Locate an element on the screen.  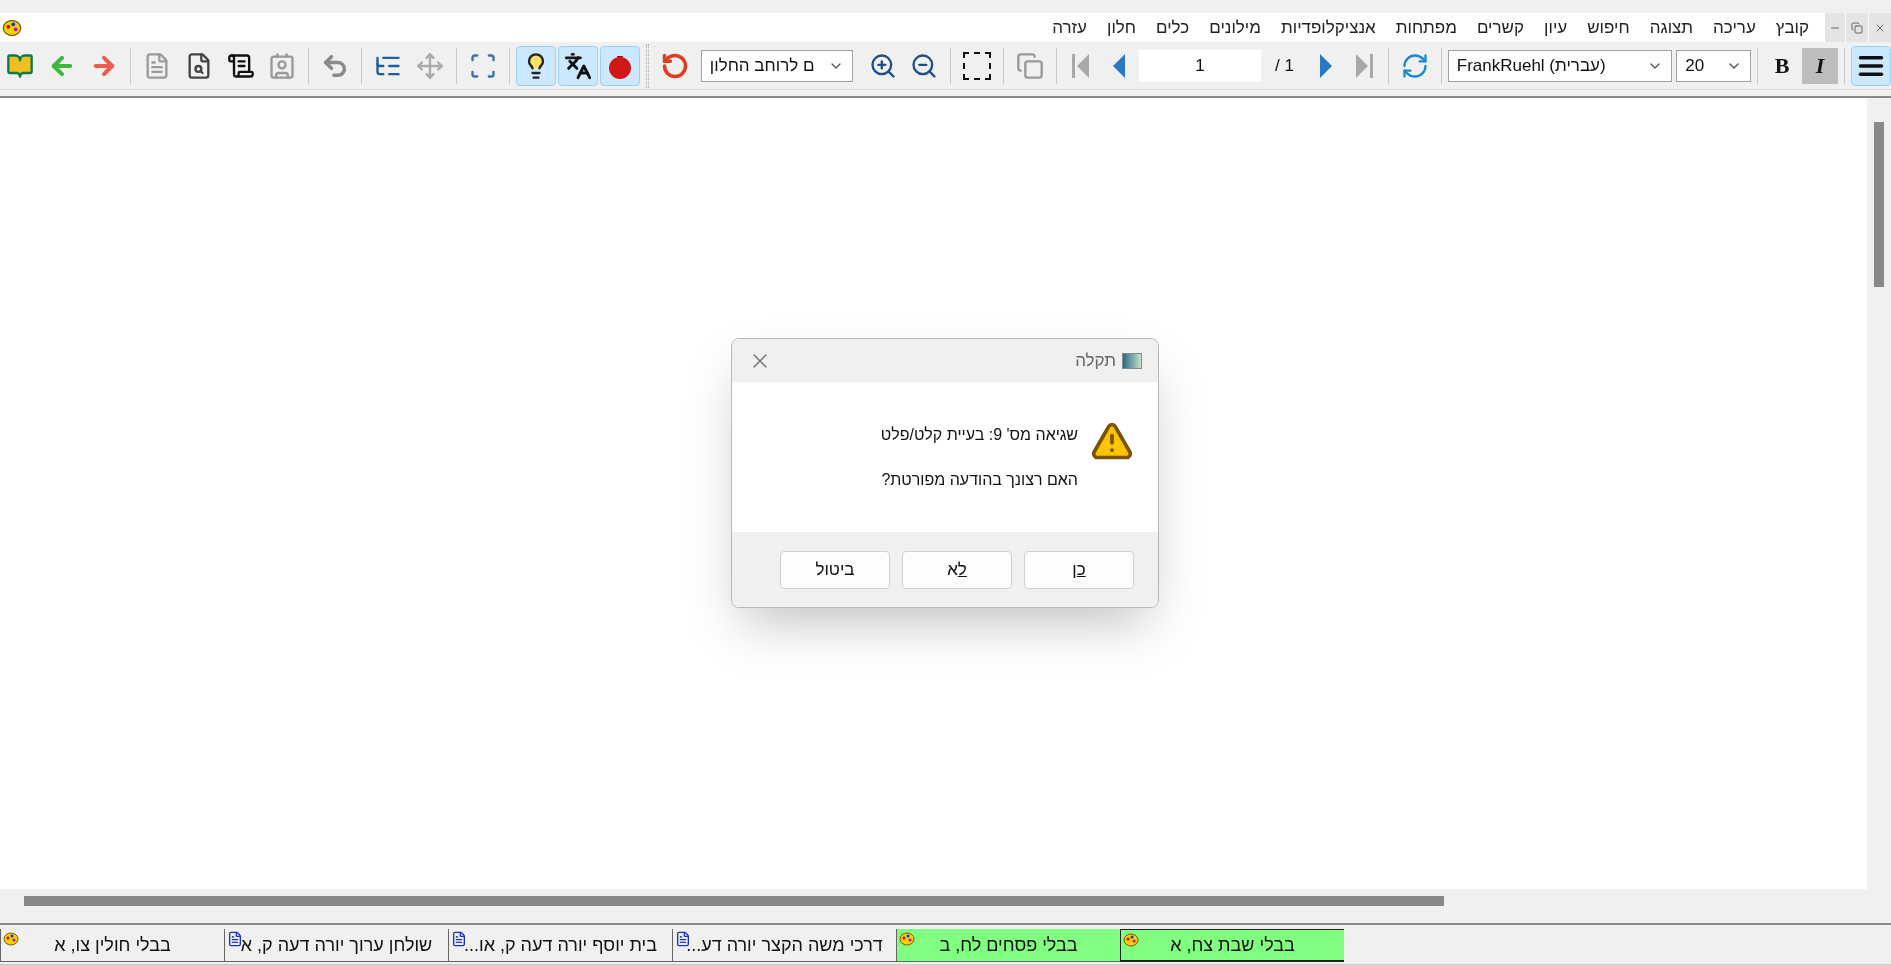
move-icon is located at coordinates (430, 65).